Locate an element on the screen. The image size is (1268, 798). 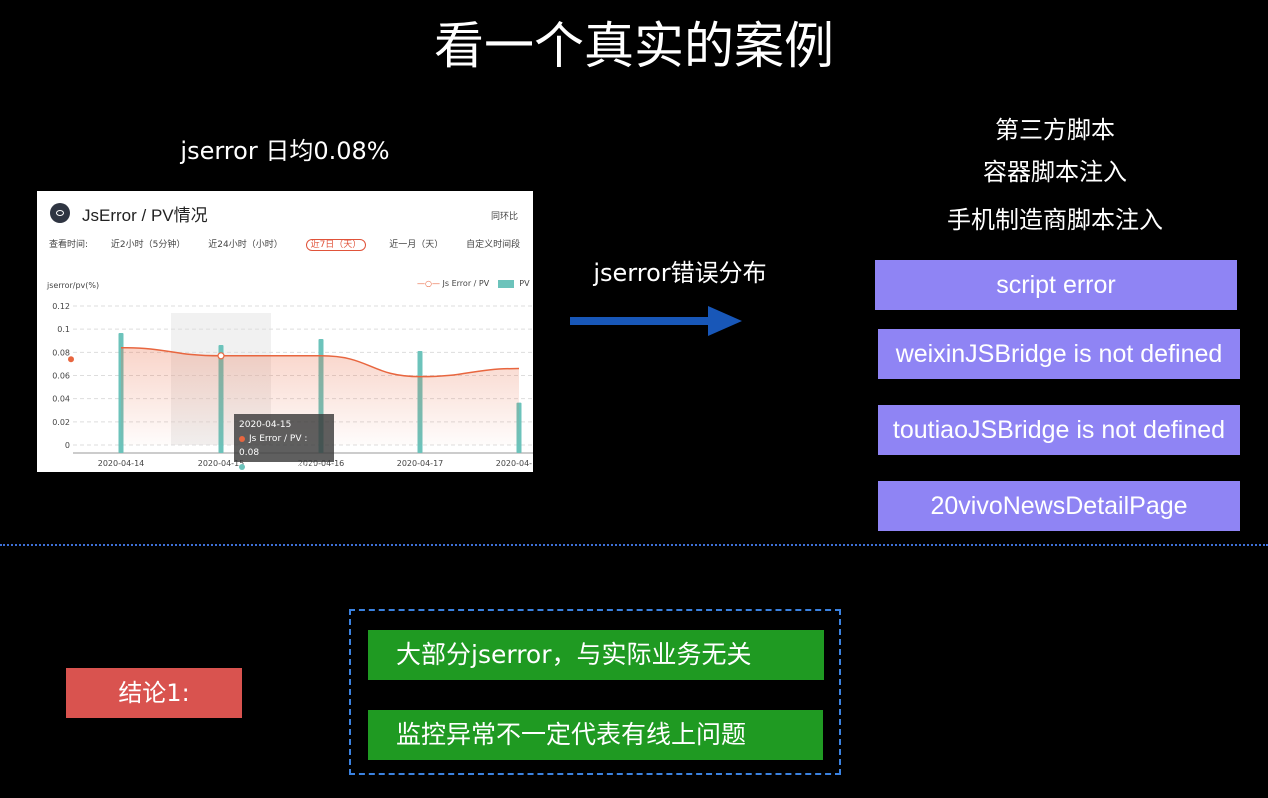
tooltip-date: 2020-04-15 is located at coordinates (265, 425).